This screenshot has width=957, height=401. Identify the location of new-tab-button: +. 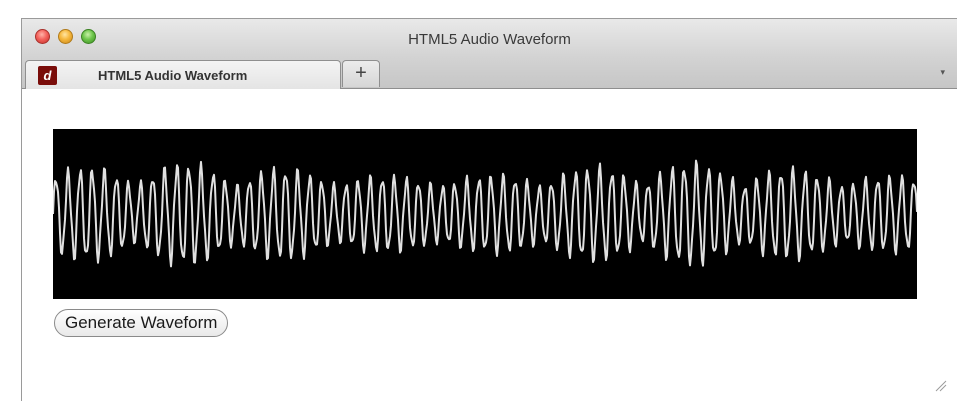
(361, 73).